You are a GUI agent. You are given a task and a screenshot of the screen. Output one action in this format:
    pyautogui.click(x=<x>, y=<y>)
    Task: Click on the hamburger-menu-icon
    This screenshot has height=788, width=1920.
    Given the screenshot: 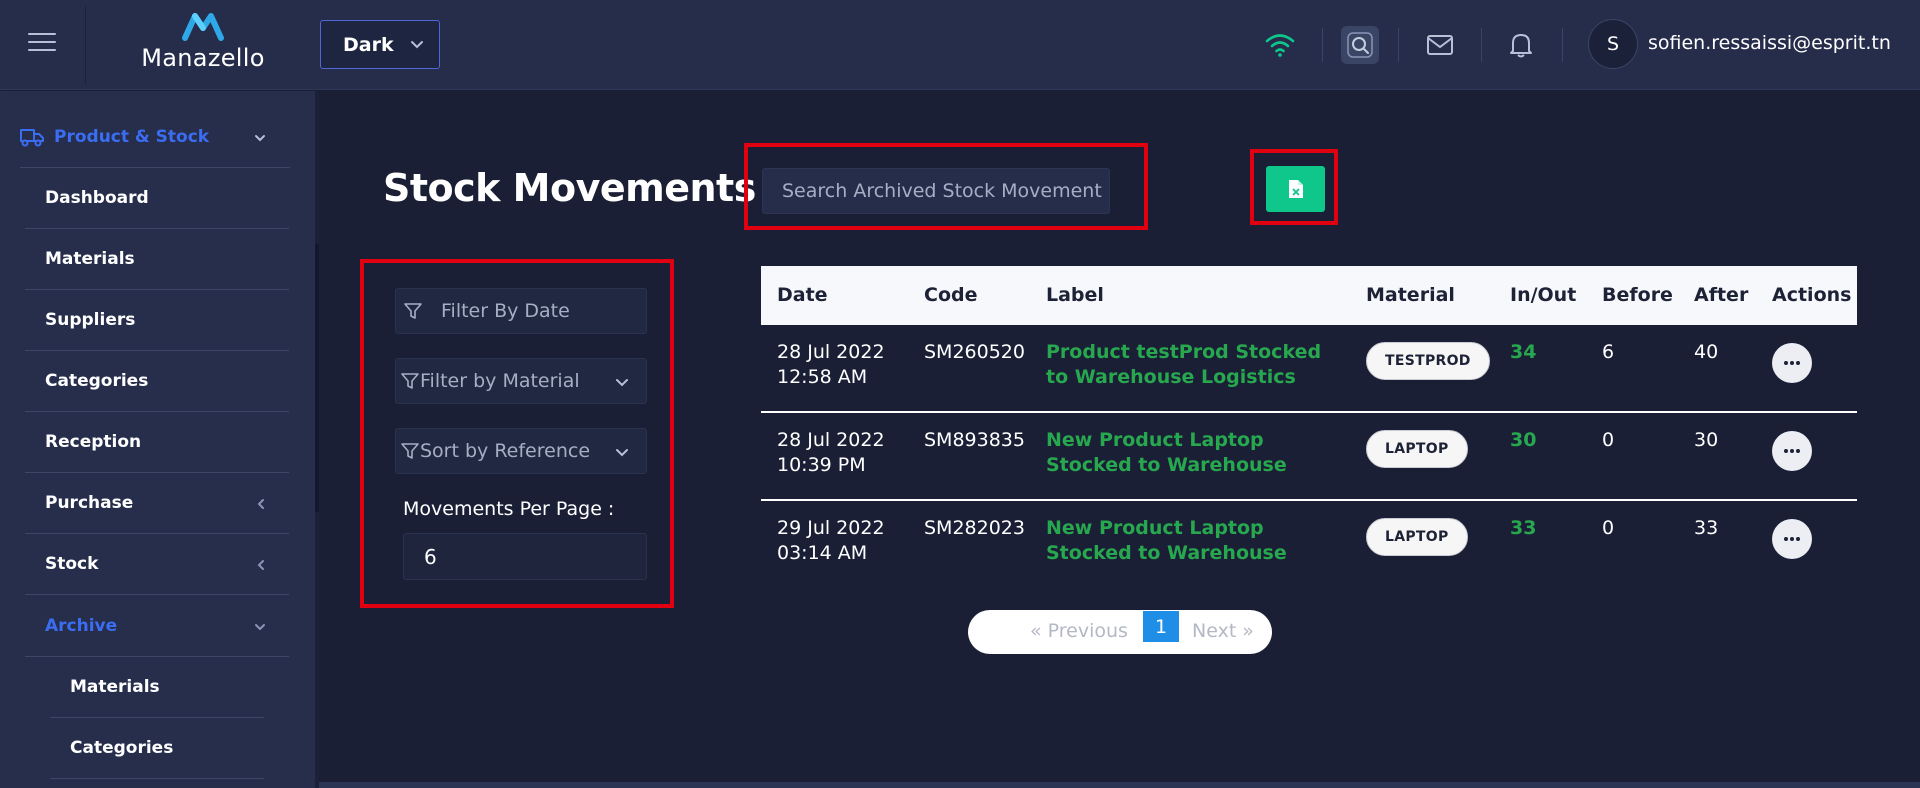 What is the action you would take?
    pyautogui.click(x=42, y=44)
    